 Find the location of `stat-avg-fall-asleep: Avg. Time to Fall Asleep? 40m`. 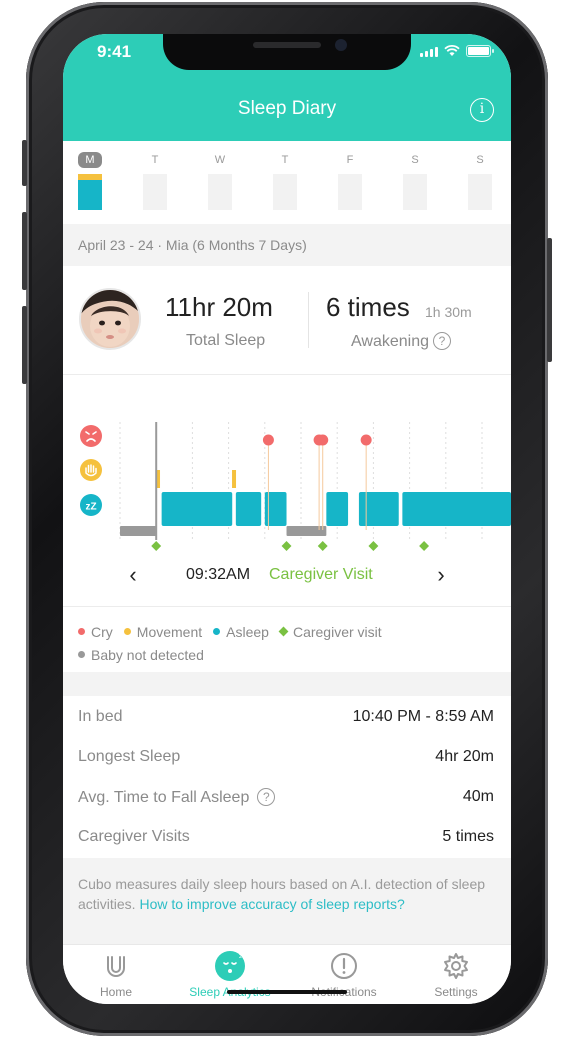

stat-avg-fall-asleep: Avg. Time to Fall Asleep? 40m is located at coordinates (286, 808).